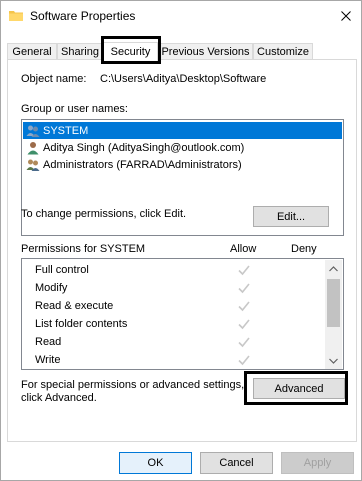 The image size is (362, 481). I want to click on permission-row-read: Read, so click(175, 342).